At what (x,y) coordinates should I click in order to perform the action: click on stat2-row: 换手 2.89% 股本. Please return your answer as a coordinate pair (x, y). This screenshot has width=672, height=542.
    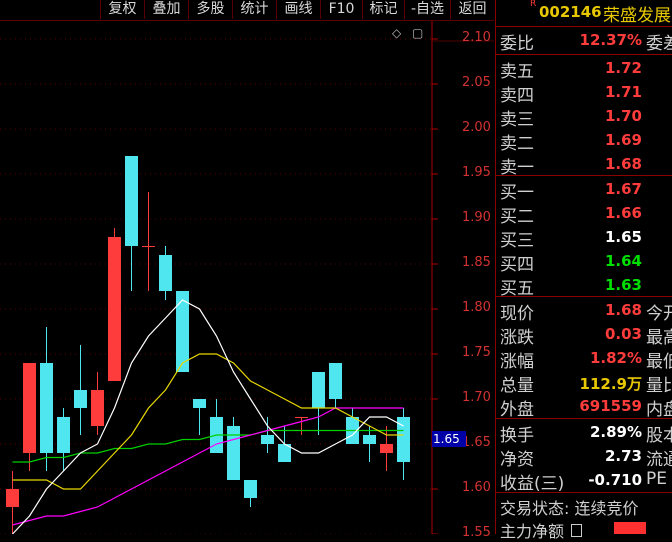
    Looking at the image, I should click on (584, 433).